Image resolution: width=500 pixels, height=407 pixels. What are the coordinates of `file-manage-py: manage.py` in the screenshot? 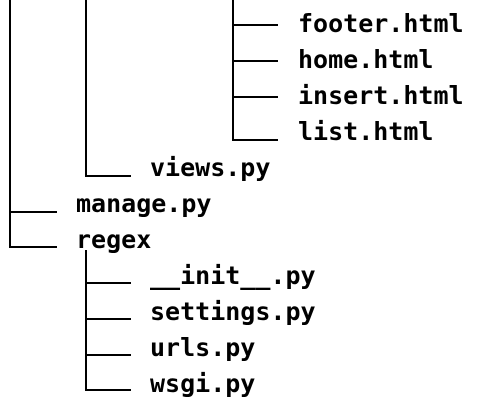 It's located at (144, 203).